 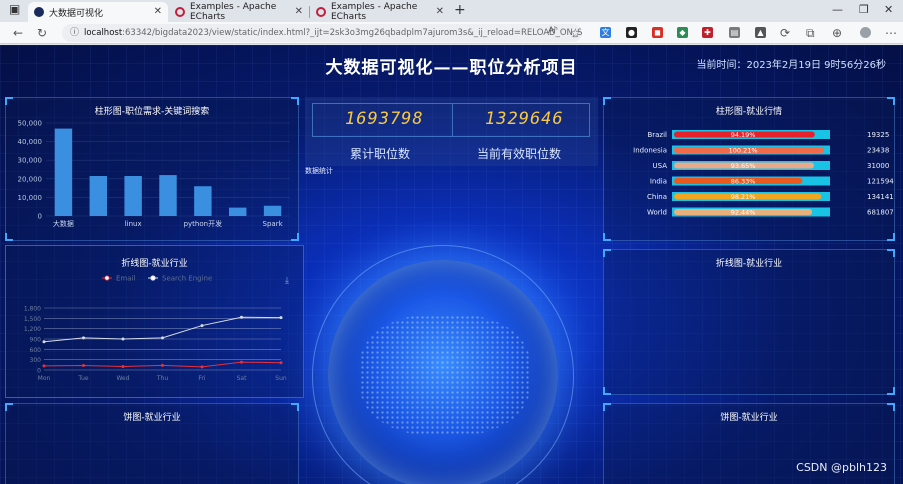 What do you see at coordinates (273, 224) in the screenshot?
I see `x-tick-label: Spark` at bounding box center [273, 224].